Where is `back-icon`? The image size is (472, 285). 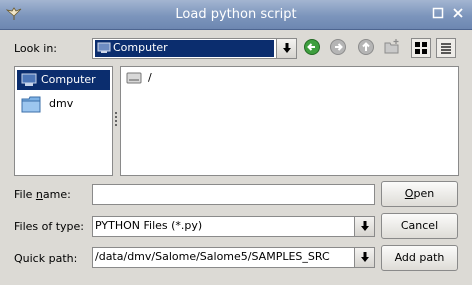
back-icon is located at coordinates (312, 47).